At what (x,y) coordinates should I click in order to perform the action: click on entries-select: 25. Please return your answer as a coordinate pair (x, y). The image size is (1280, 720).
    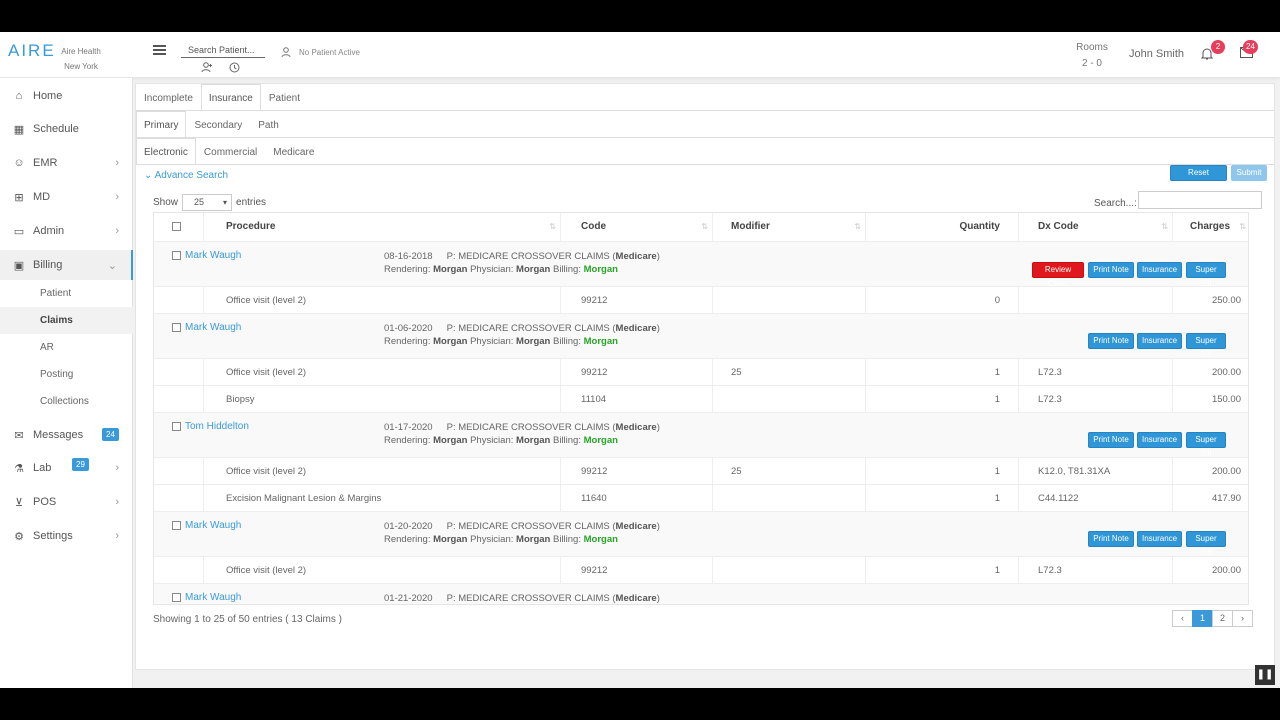
    Looking at the image, I should click on (207, 202).